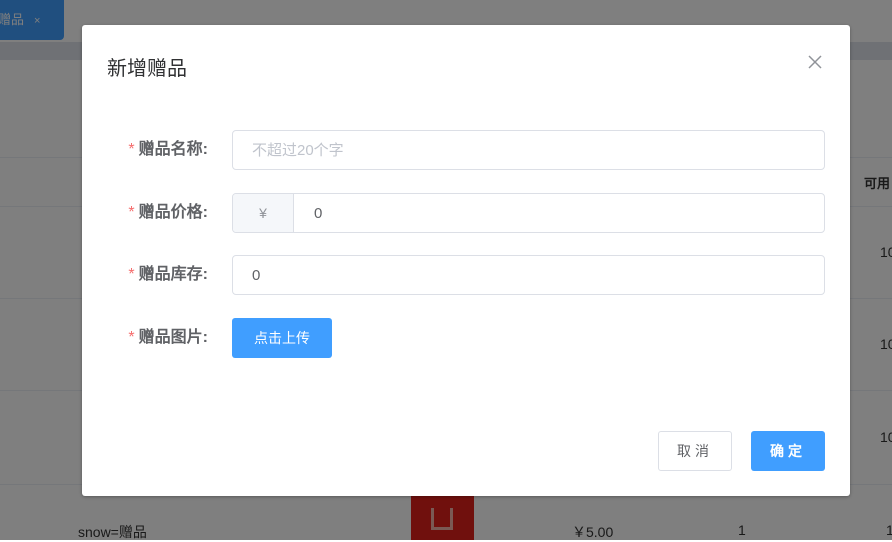 This screenshot has height=542, width=892. I want to click on gift-price-input-group: ¥, so click(528, 213).